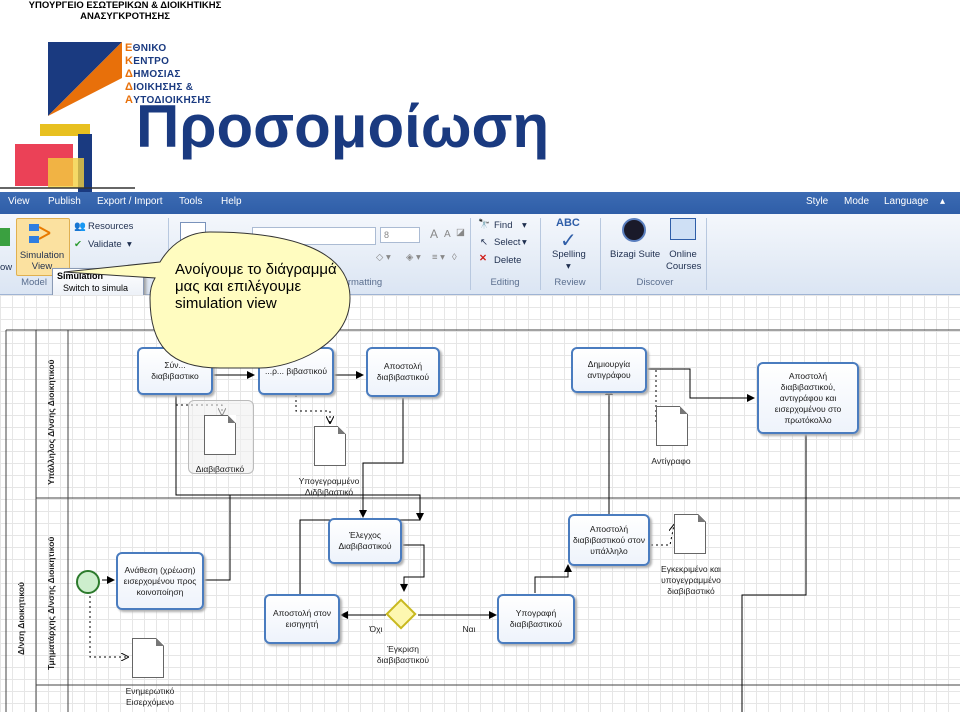 The image size is (960, 712). I want to click on ekdda-logo, so click(67, 118).